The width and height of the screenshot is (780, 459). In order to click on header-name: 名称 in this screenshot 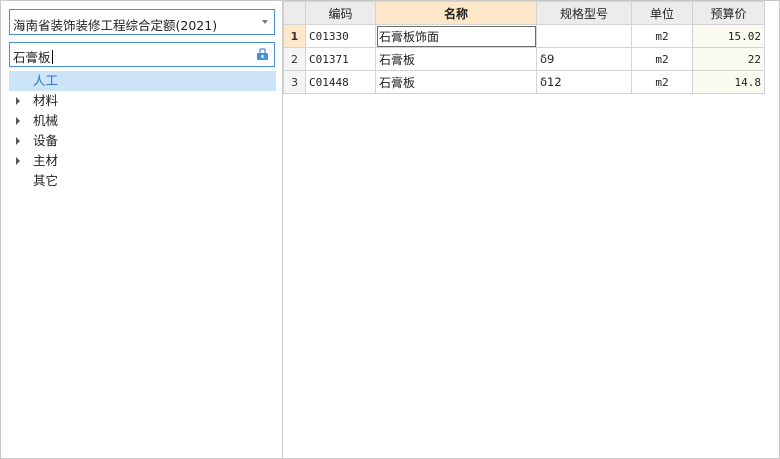, I will do `click(456, 13)`.